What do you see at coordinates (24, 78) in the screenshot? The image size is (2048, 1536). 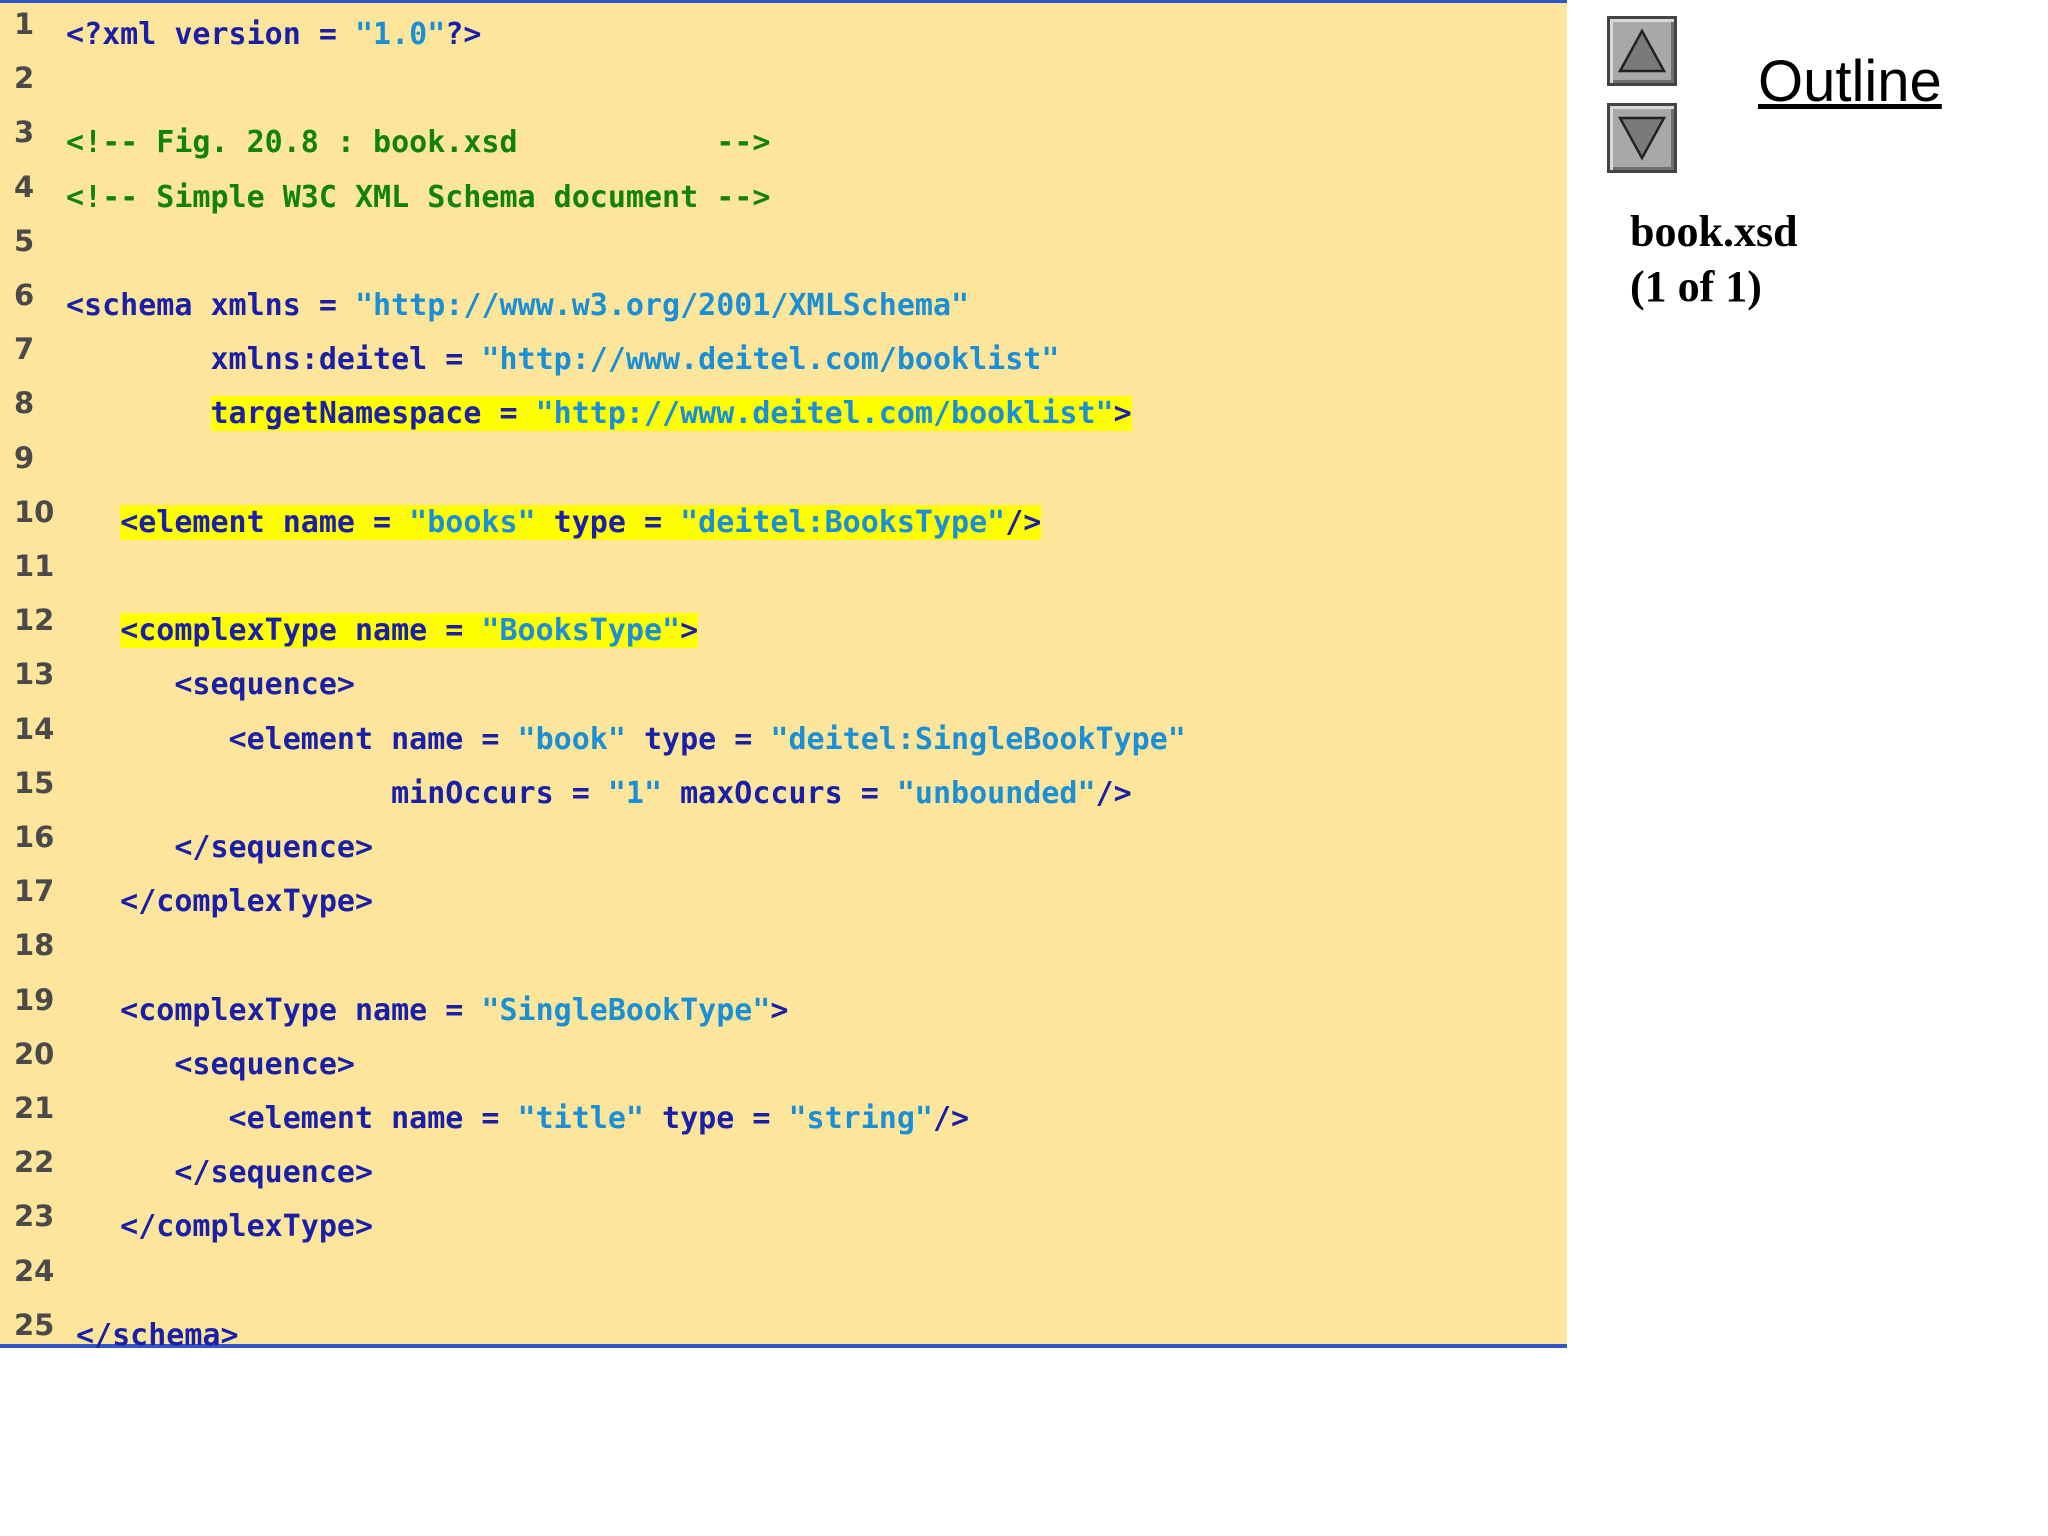 I see `line-number: 2` at bounding box center [24, 78].